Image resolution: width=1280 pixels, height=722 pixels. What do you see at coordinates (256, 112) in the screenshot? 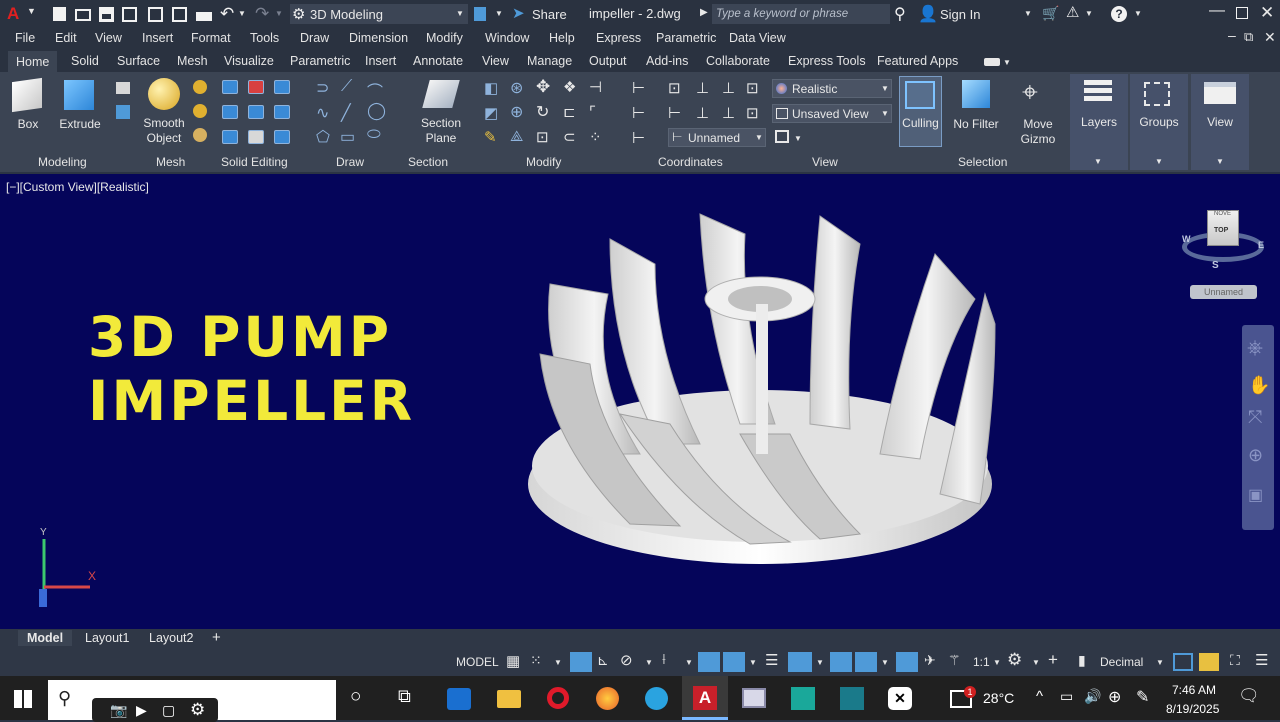
I see `extract-edges-icon` at bounding box center [256, 112].